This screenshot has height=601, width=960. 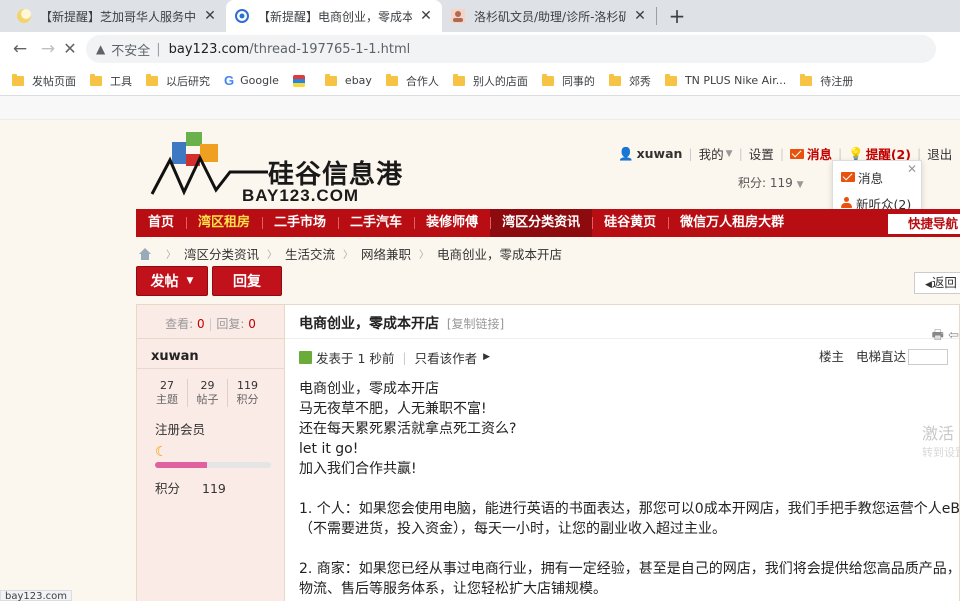 I want to click on score-menu: 积分: 119 ▼, so click(x=771, y=182).